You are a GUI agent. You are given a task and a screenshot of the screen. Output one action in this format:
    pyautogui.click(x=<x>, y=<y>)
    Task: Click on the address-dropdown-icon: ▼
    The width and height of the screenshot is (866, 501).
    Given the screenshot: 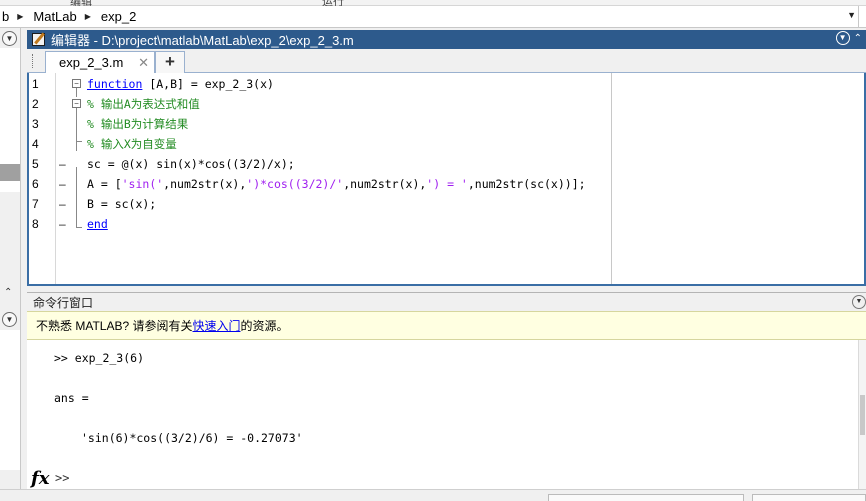 What is the action you would take?
    pyautogui.click(x=851, y=15)
    